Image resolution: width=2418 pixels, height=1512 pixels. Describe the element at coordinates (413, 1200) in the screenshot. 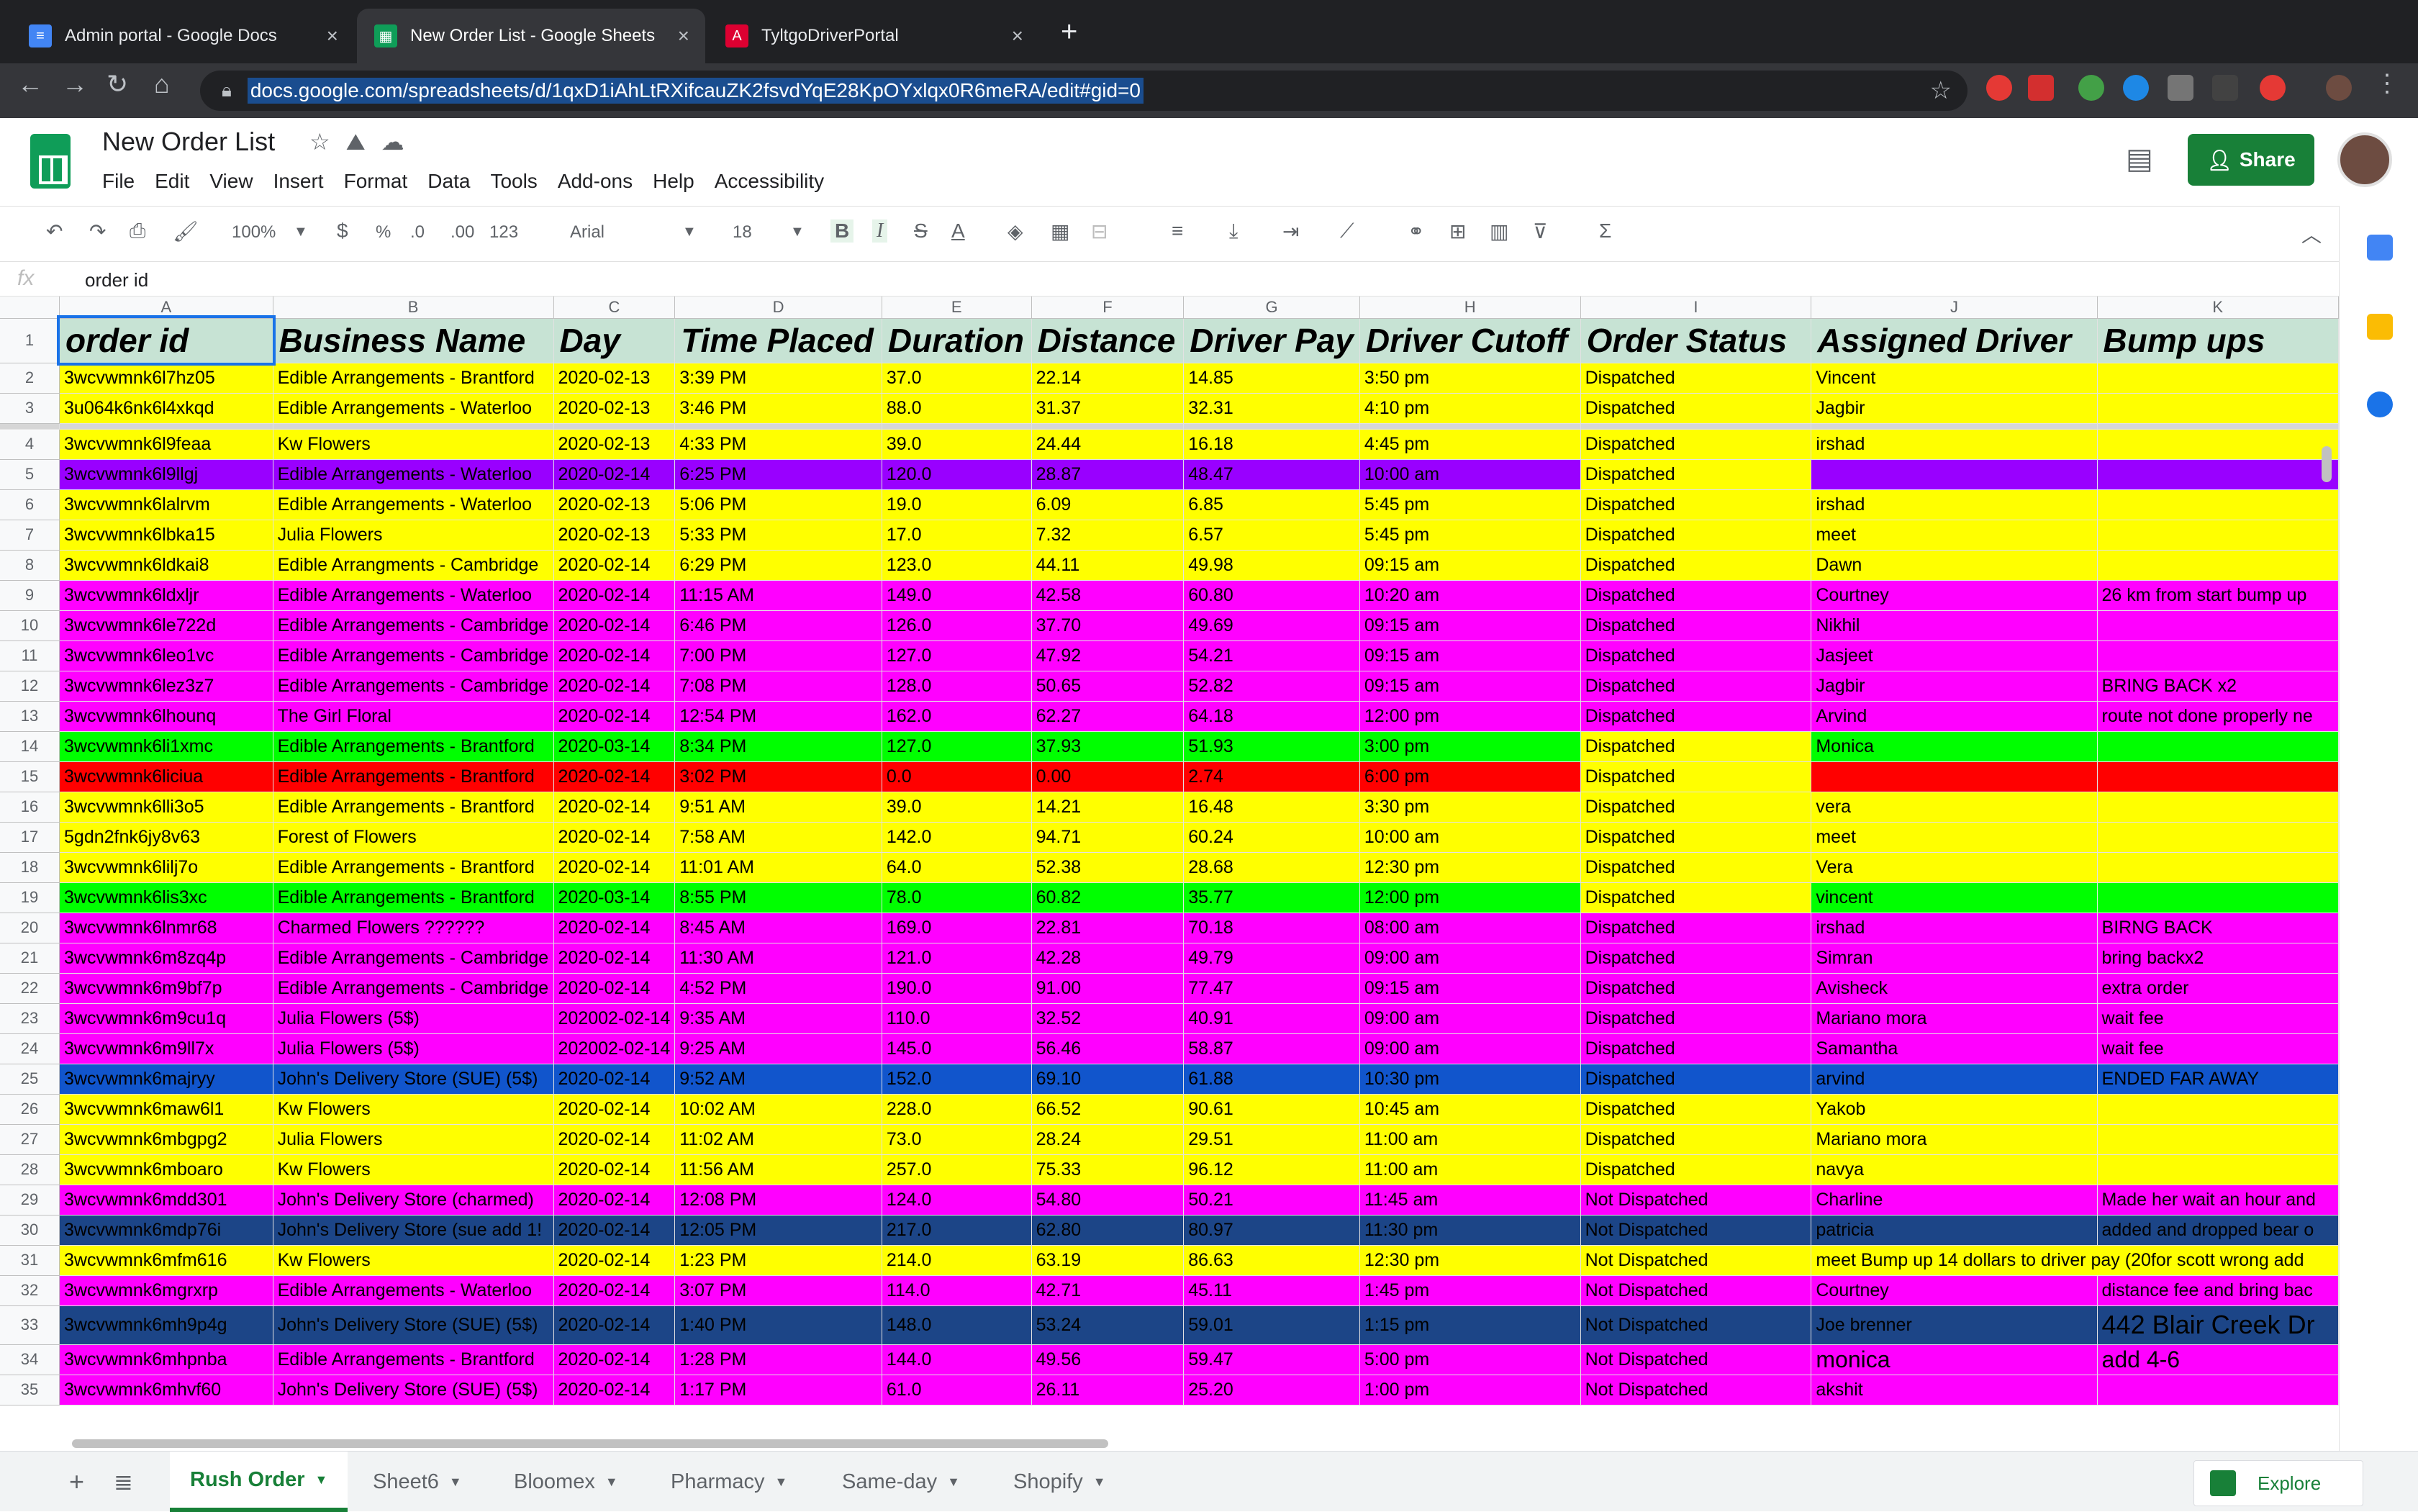

I see `cell: John's Delivery Store (charmed)` at that location.